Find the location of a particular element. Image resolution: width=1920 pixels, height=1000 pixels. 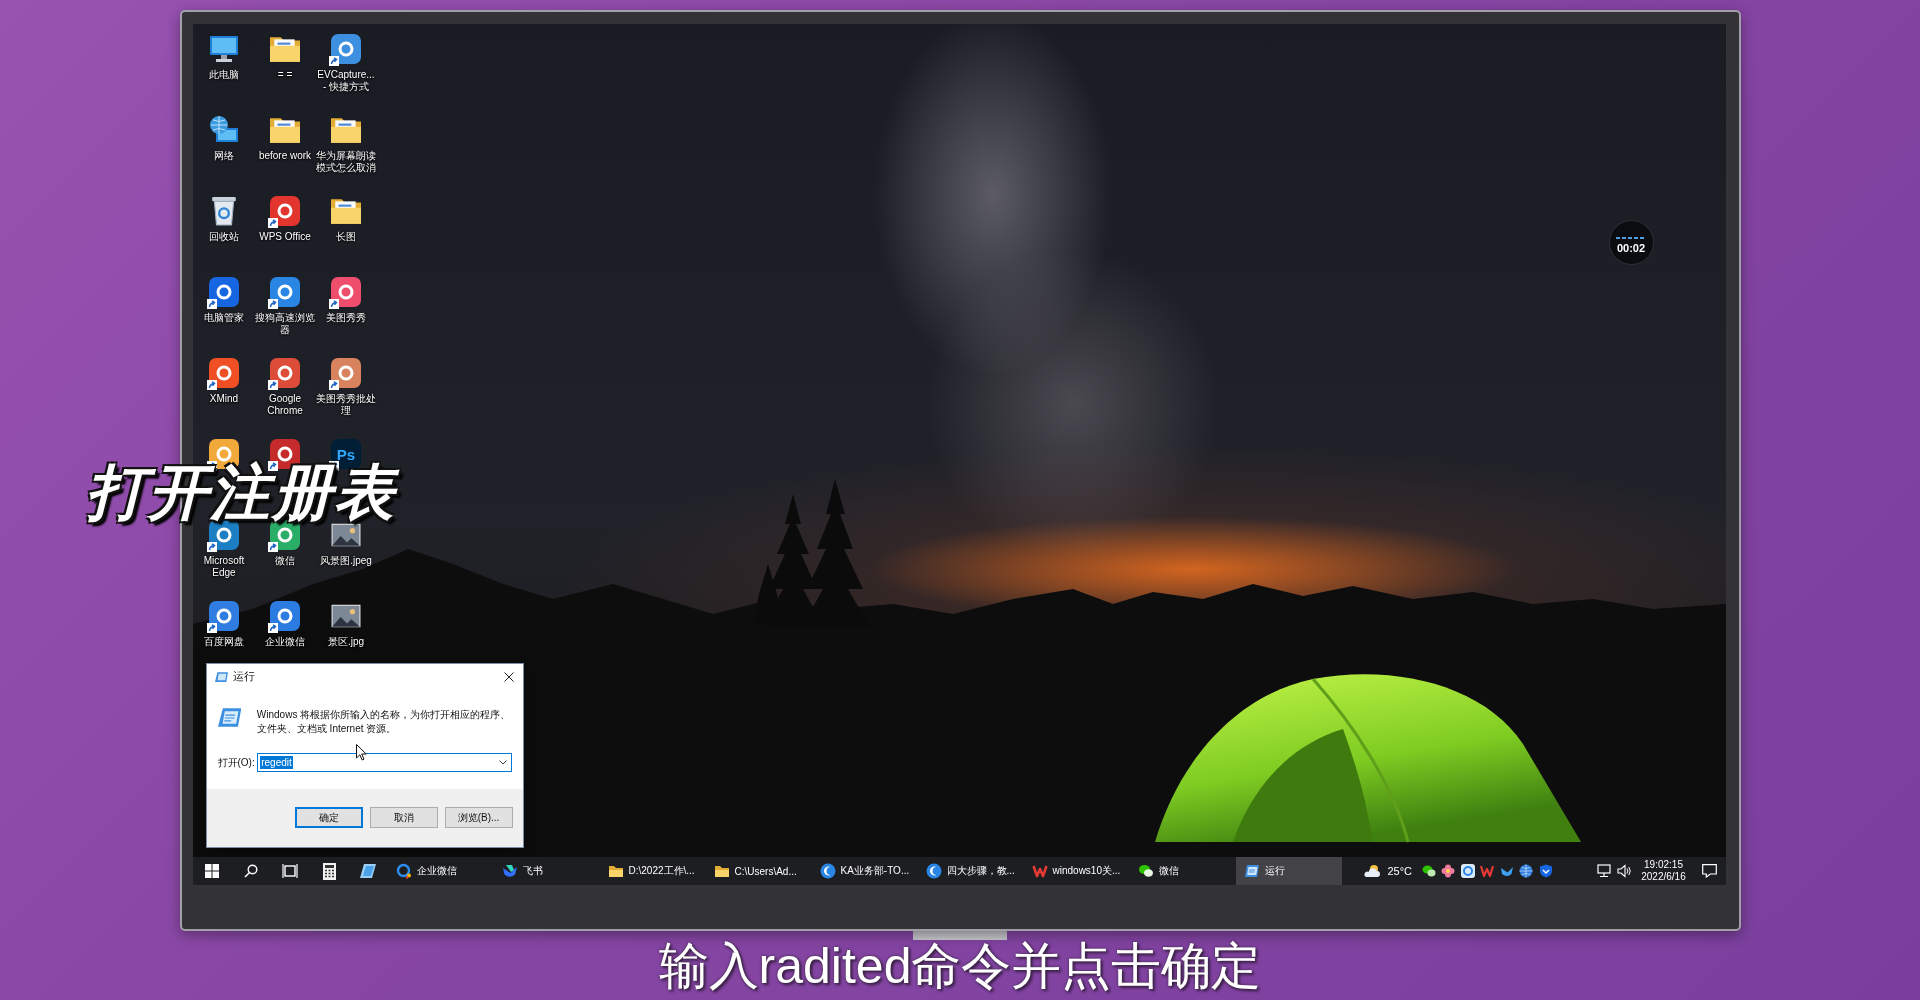

mouse-pointer-icon is located at coordinates (361, 752).